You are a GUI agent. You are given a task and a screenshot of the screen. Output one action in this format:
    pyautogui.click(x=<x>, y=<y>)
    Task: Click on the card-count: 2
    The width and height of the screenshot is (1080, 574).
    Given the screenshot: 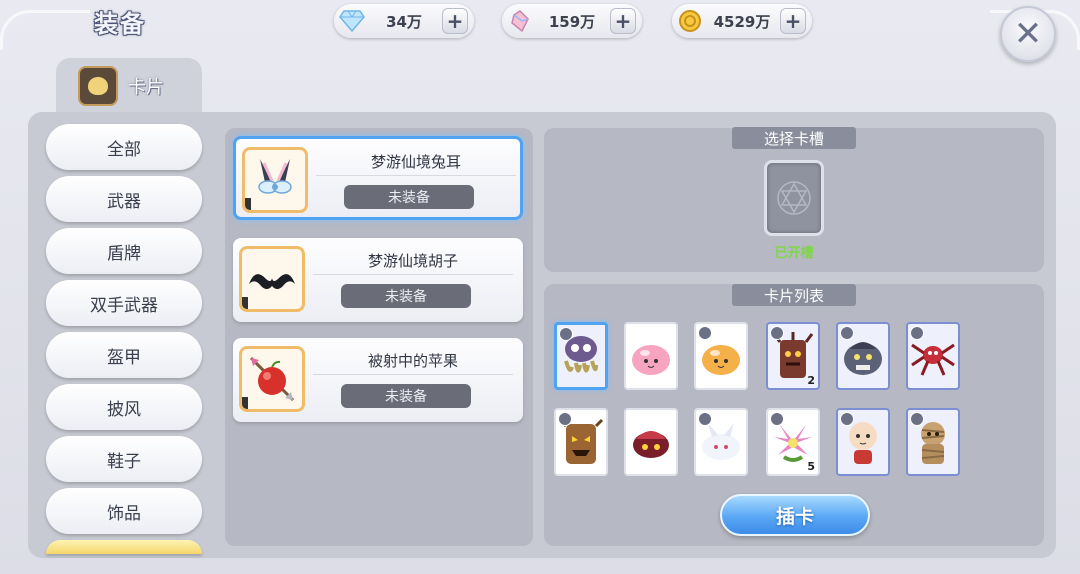 What is the action you would take?
    pyautogui.click(x=811, y=380)
    